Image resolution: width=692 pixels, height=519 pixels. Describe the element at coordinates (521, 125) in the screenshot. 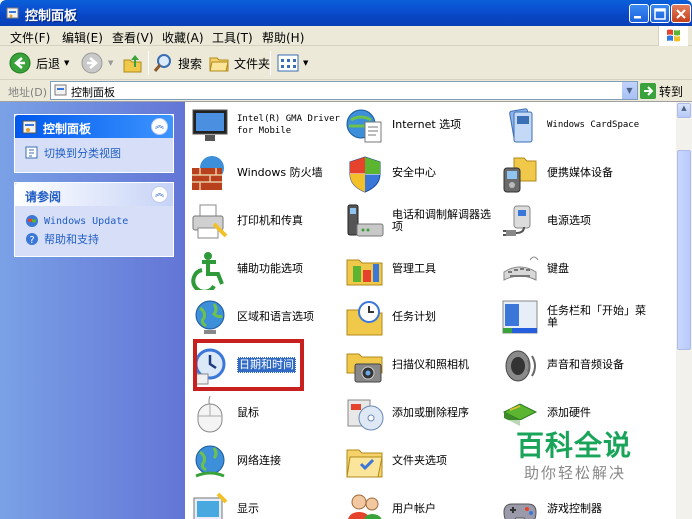

I see `cards-icon` at that location.